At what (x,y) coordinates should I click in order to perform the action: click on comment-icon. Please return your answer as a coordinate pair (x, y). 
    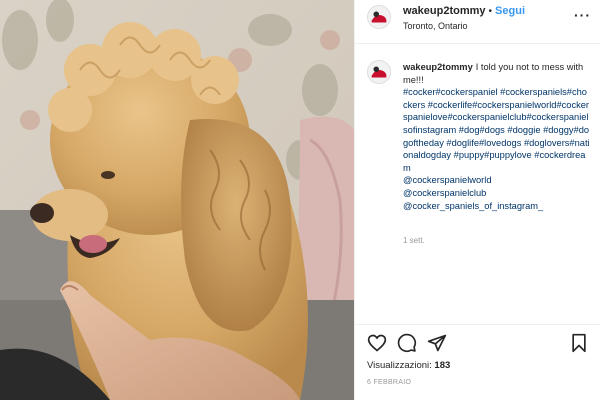
    Looking at the image, I should click on (407, 343).